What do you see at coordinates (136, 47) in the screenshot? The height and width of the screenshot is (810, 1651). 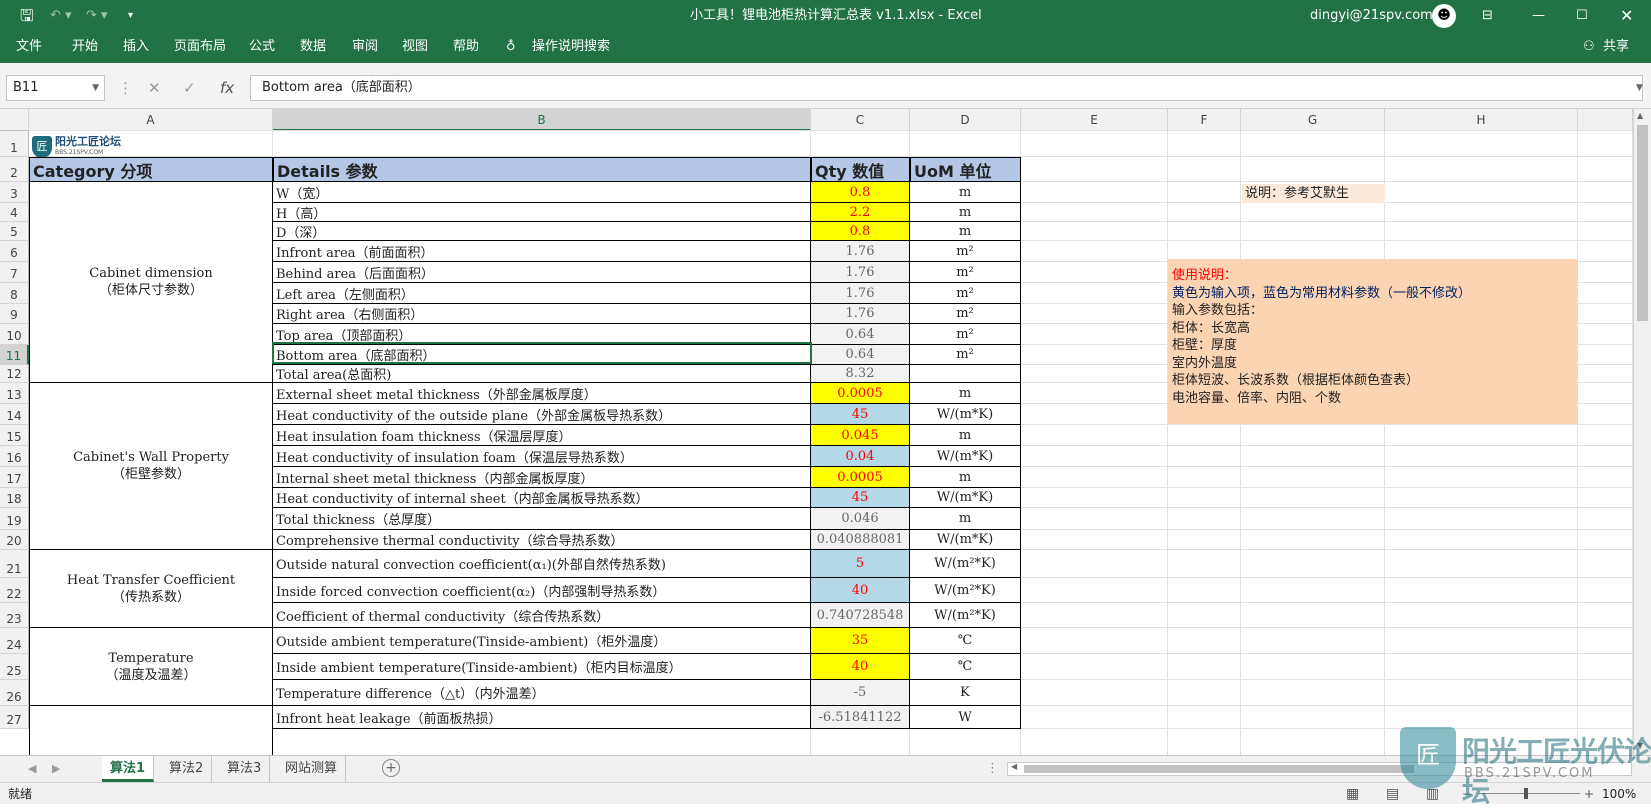 I see `menu-insert: 插入` at bounding box center [136, 47].